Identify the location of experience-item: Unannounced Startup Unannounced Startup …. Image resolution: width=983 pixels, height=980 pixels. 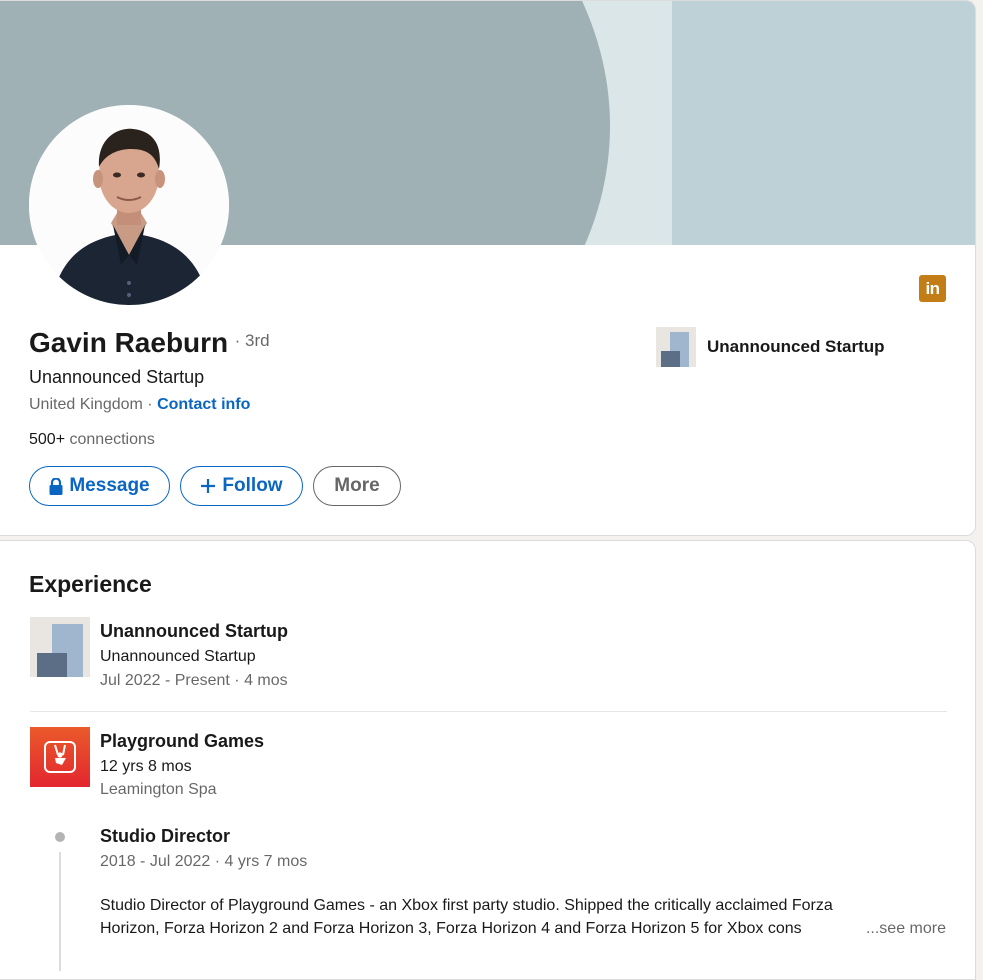
(194, 655).